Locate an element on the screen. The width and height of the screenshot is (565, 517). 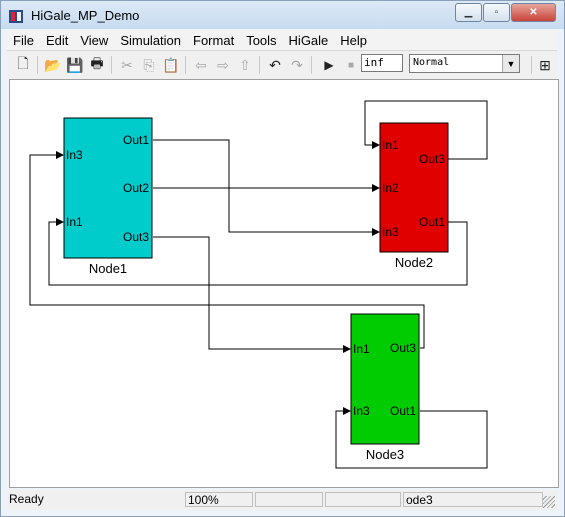
line-node1-out3-node3-in1 is located at coordinates (252, 294).